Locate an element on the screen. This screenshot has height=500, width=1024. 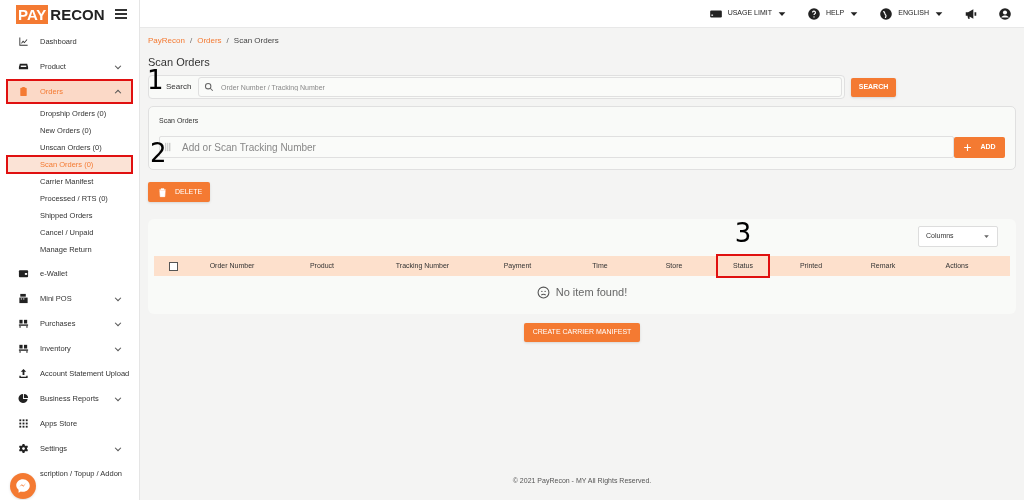
chat-icon is located at coordinates (23, 486).